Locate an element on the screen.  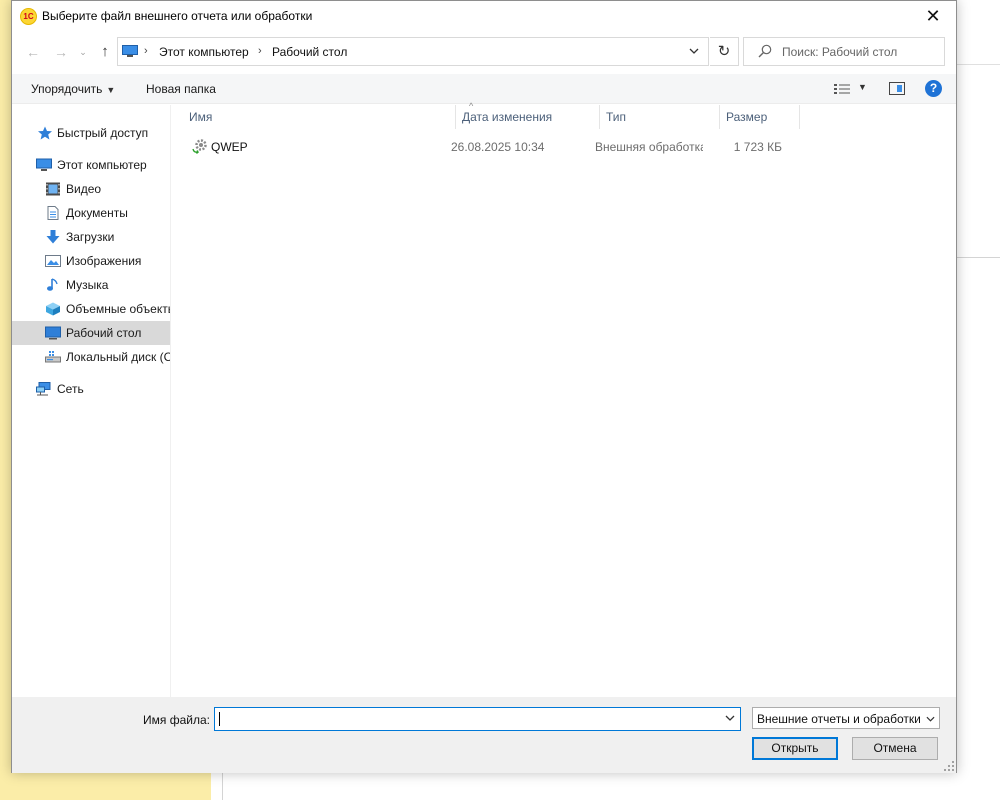
nav-item-label: Музыка is located at coordinates (87, 285).